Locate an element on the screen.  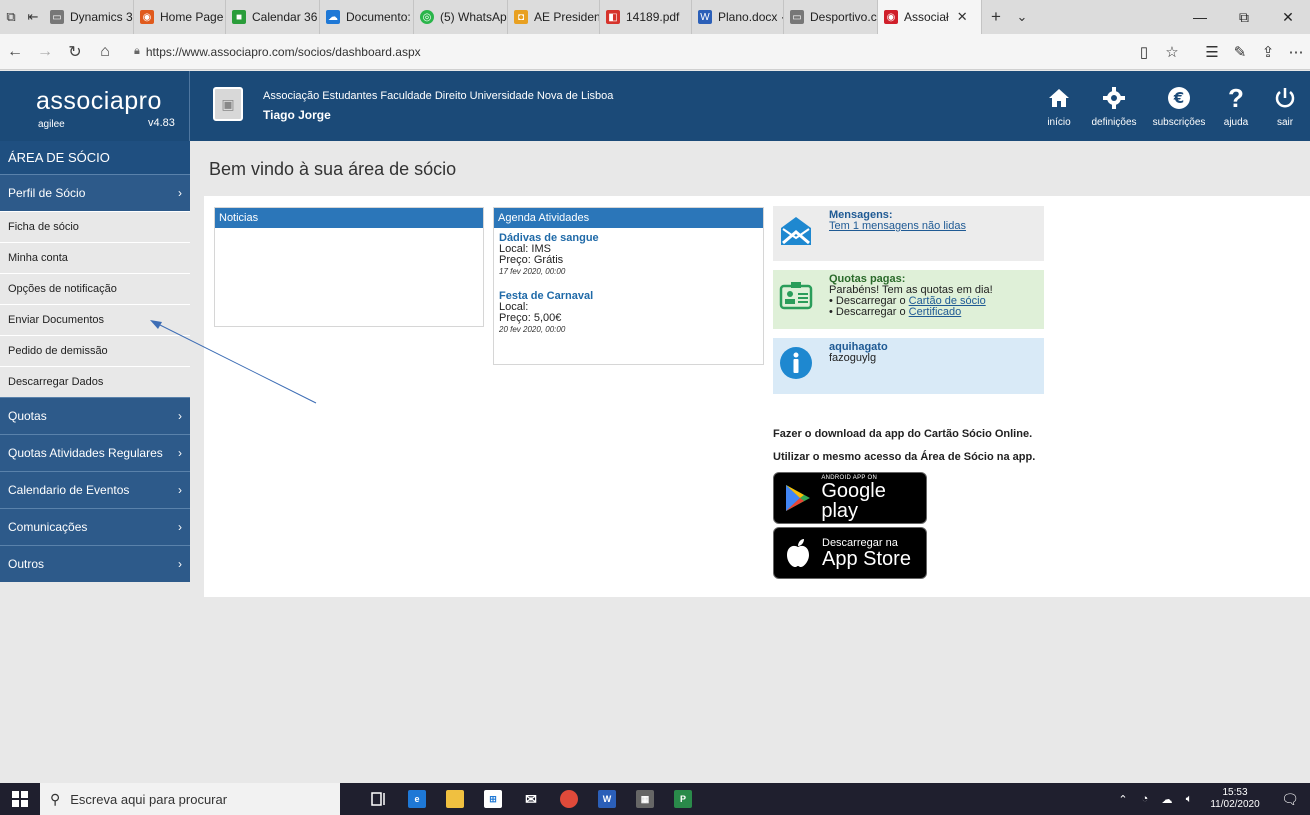
close-tab-icon: ✕ is located at coordinates (962, 17).